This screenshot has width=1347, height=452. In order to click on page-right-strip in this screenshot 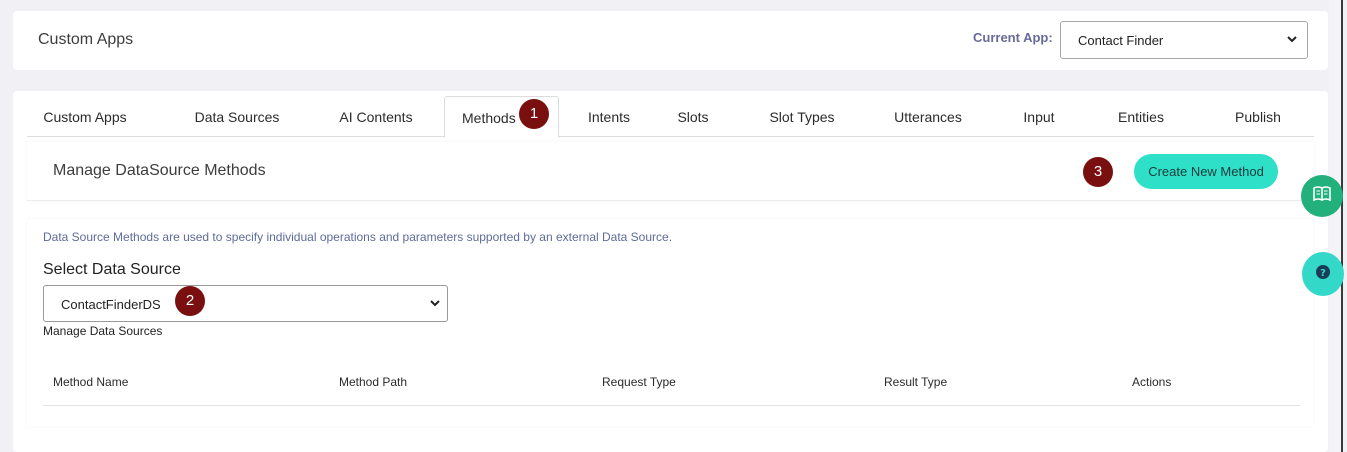, I will do `click(1335, 226)`.